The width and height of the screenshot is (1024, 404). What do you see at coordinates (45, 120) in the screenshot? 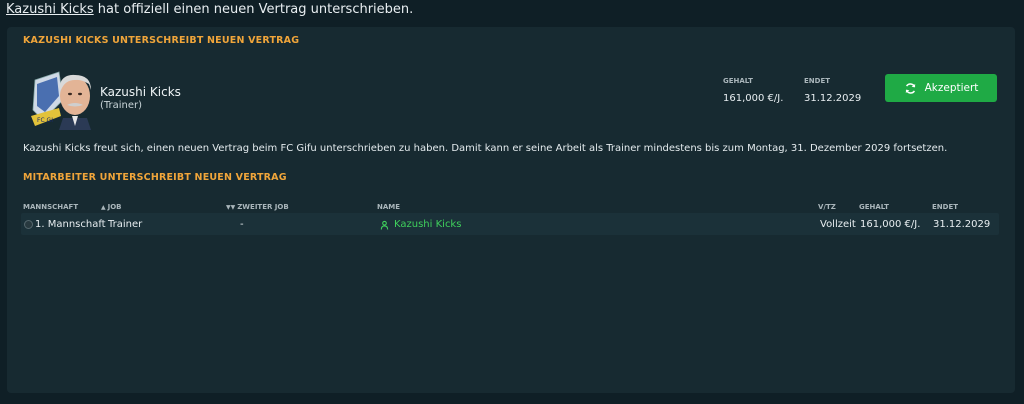
I see `svg-text: FC GI` at bounding box center [45, 120].